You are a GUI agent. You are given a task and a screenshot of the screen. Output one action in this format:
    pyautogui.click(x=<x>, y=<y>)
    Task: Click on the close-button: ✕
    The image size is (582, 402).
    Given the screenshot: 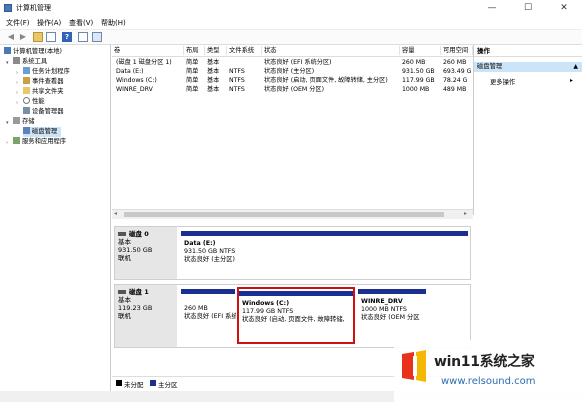 What is the action you would take?
    pyautogui.click(x=564, y=8)
    